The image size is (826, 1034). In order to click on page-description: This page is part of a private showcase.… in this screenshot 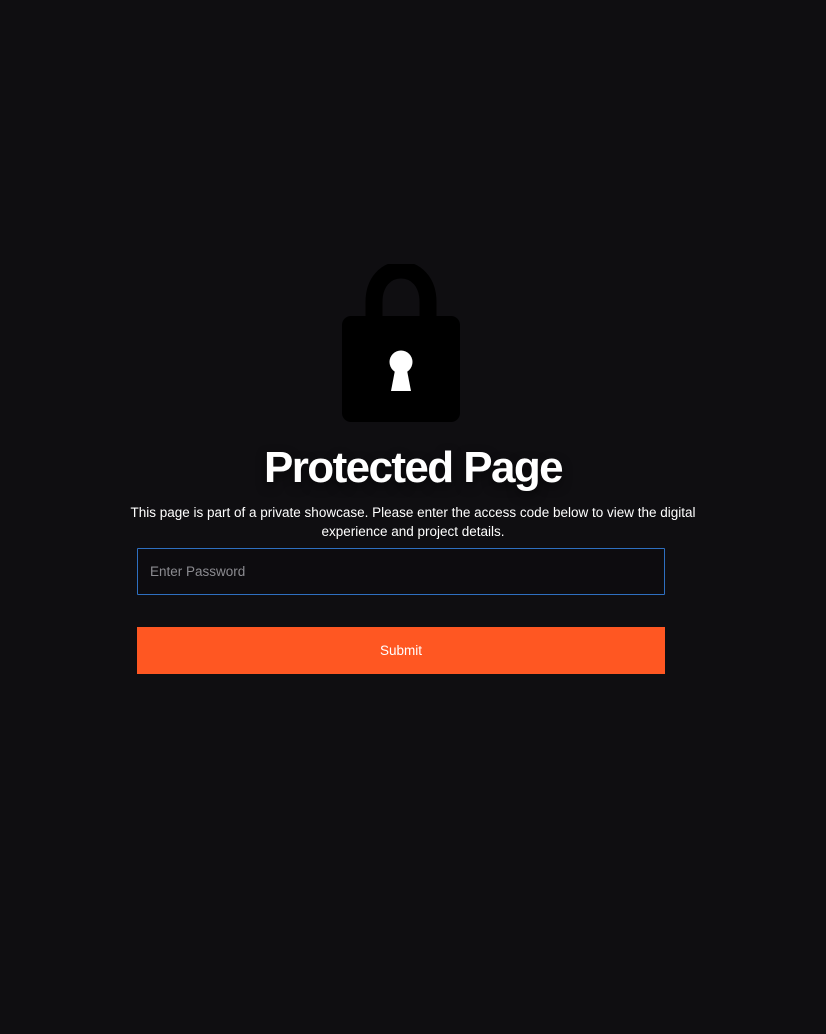, I will do `click(413, 522)`.